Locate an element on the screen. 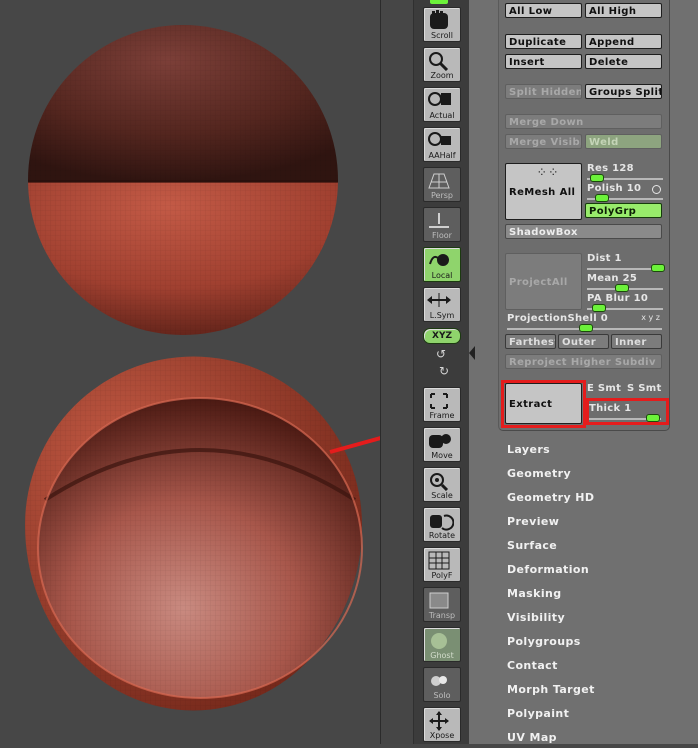  rotate-button: Rotate is located at coordinates (442, 524).